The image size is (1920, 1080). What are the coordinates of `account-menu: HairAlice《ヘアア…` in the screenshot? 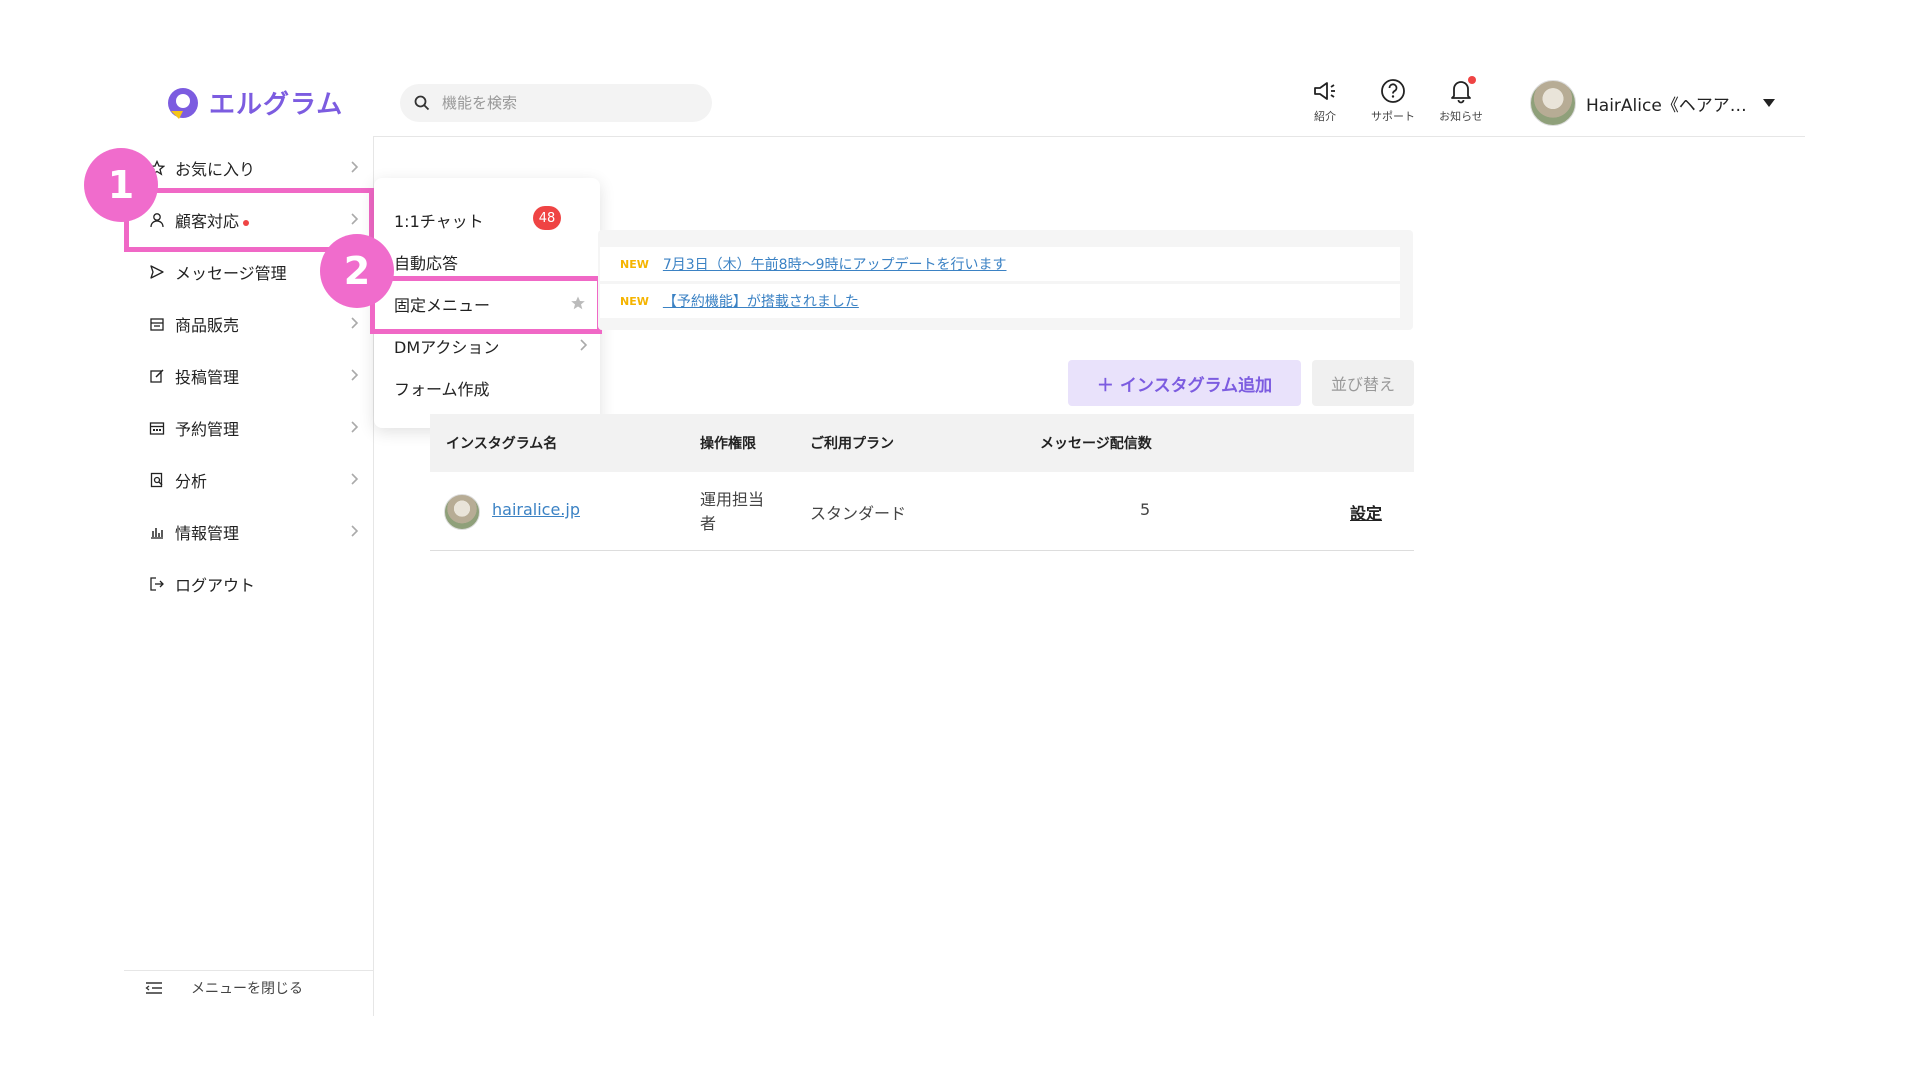 It's located at (1652, 103).